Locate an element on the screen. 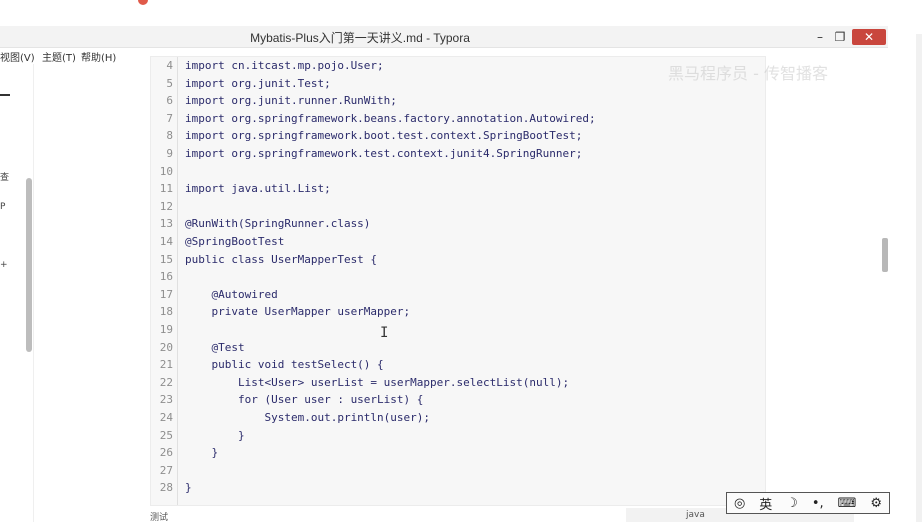 The height and width of the screenshot is (522, 922). code-line: @SpringBootTest is located at coordinates (234, 241).